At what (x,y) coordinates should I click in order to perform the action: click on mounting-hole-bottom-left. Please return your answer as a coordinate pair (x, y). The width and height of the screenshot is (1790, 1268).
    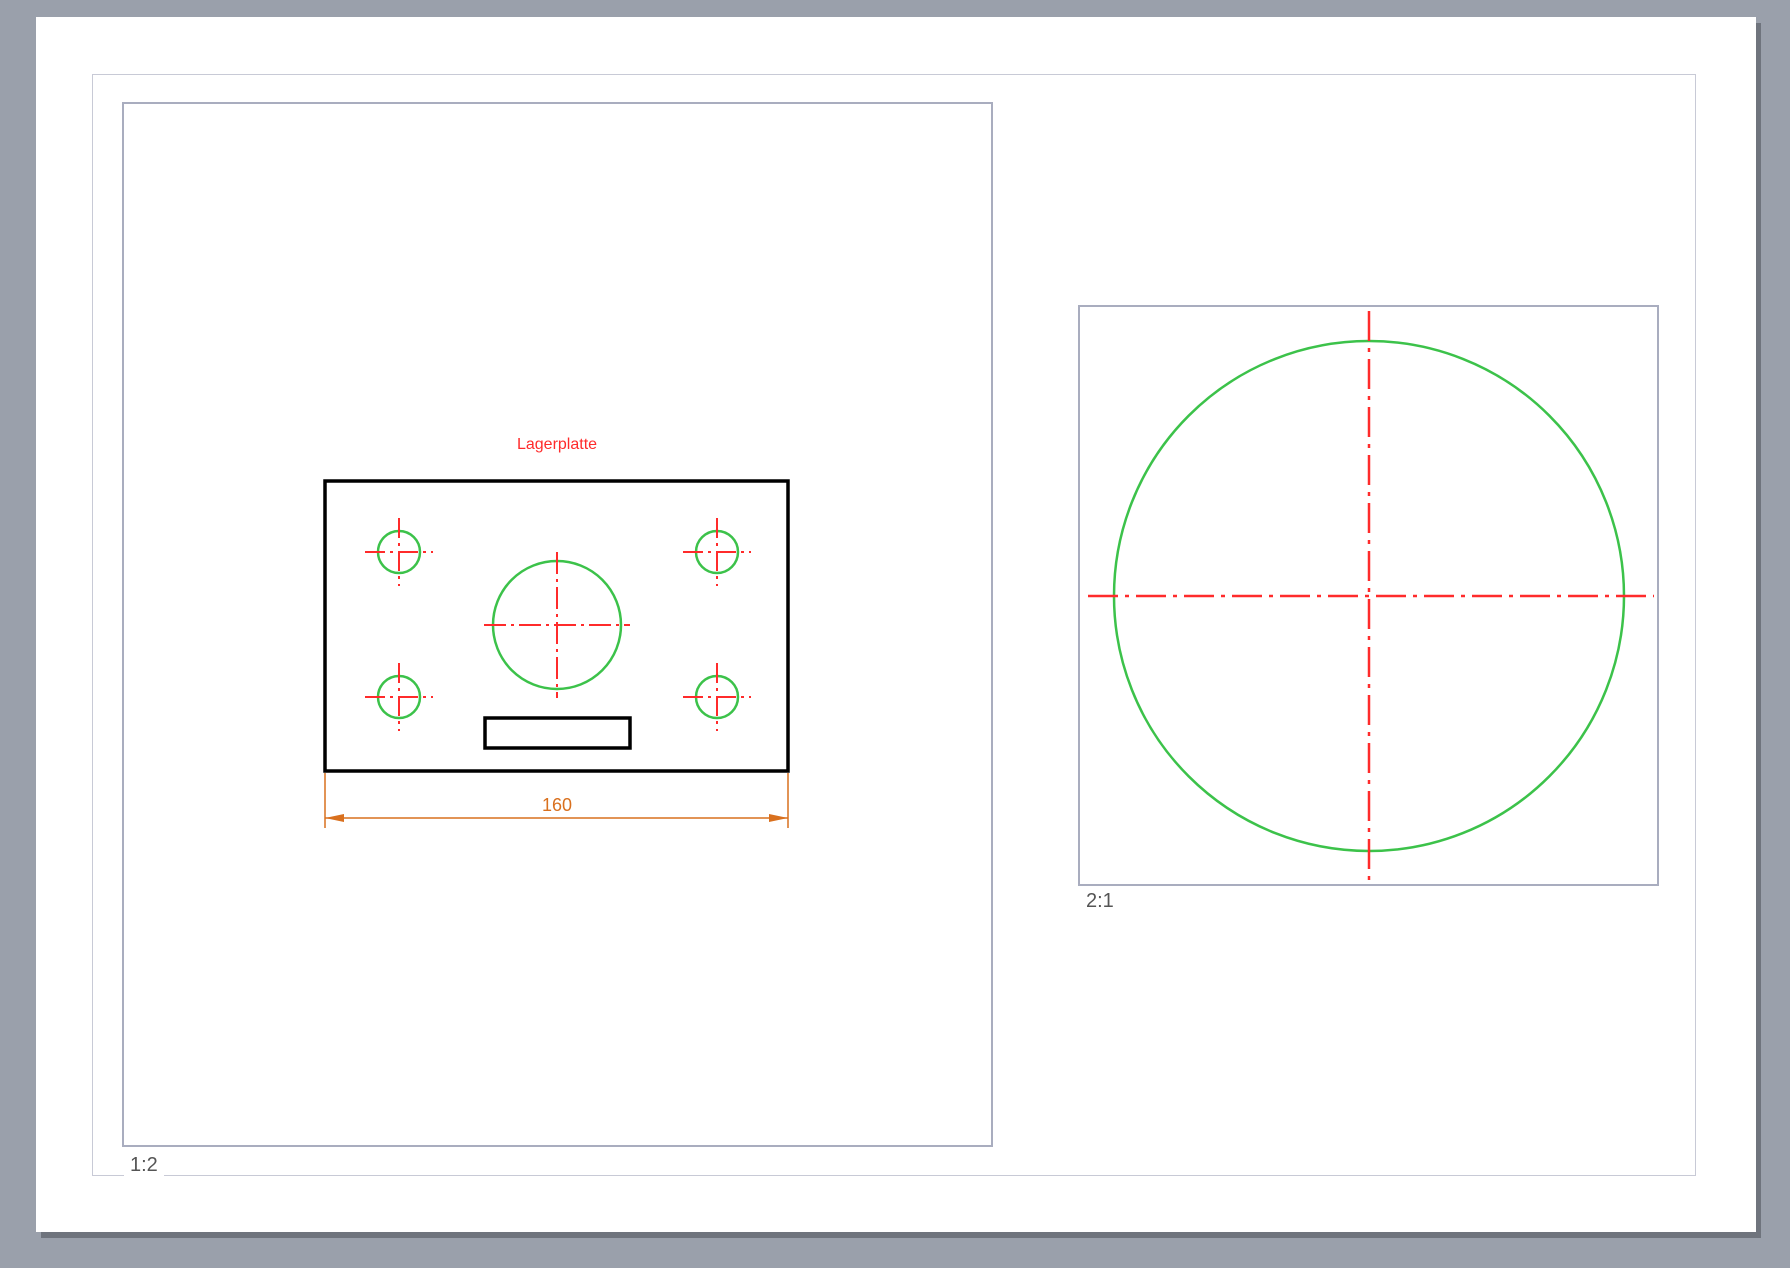
    Looking at the image, I should click on (399, 697).